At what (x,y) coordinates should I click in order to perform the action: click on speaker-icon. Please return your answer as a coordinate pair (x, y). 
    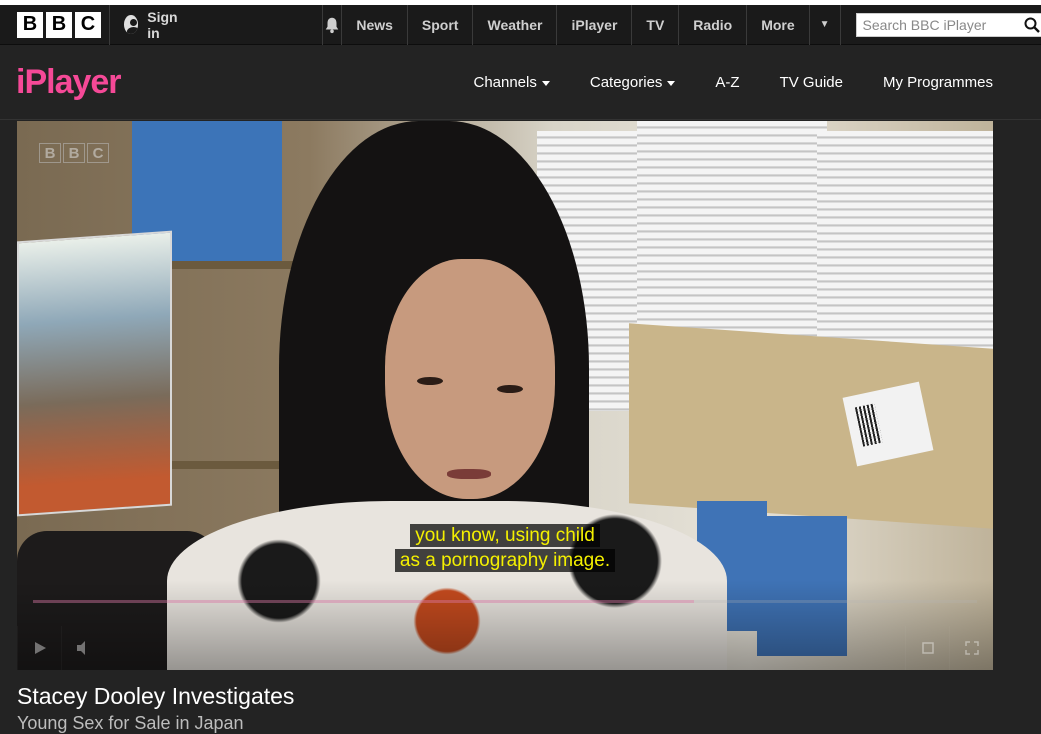
    Looking at the image, I should click on (80, 648).